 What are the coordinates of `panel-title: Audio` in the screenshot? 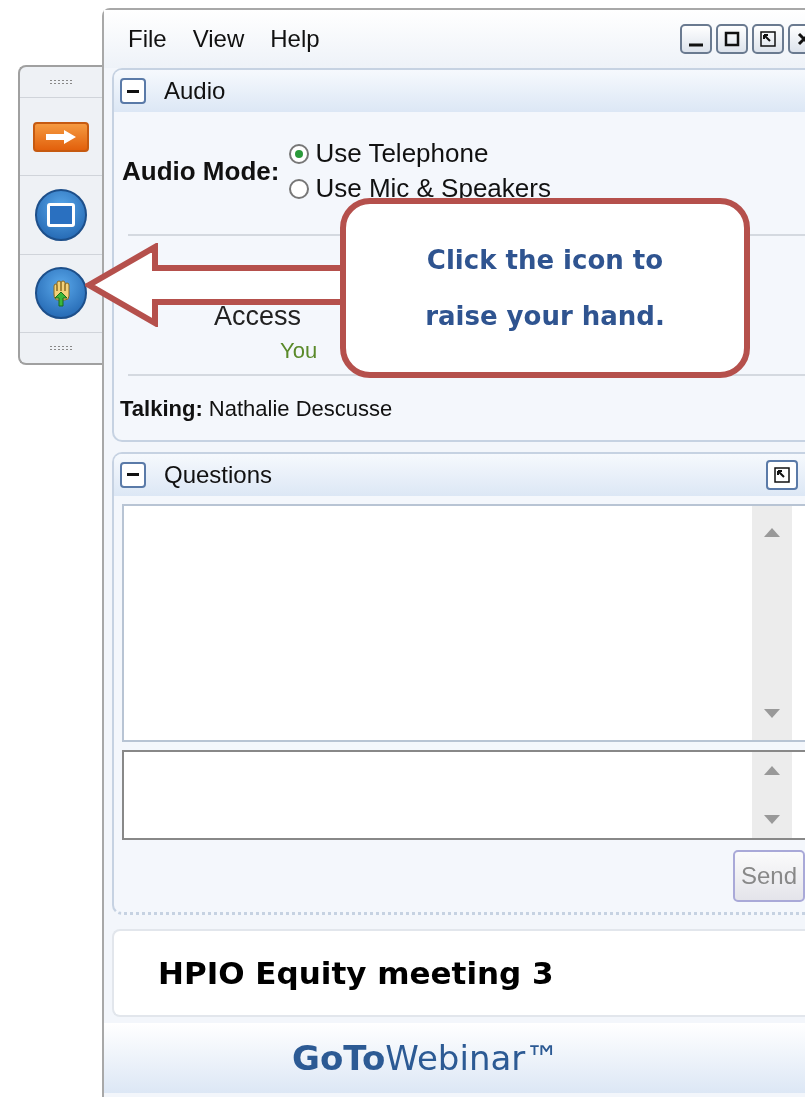 It's located at (195, 91).